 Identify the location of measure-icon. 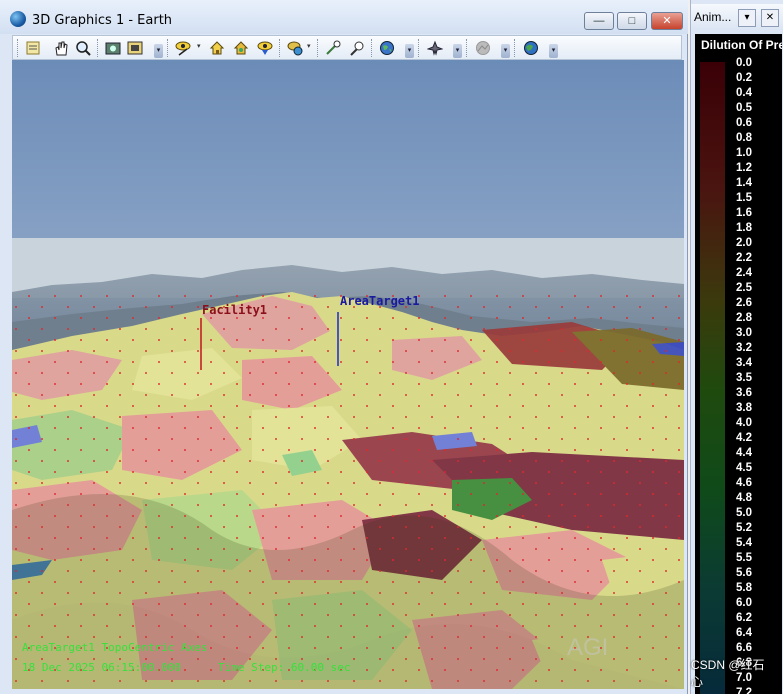
(333, 47).